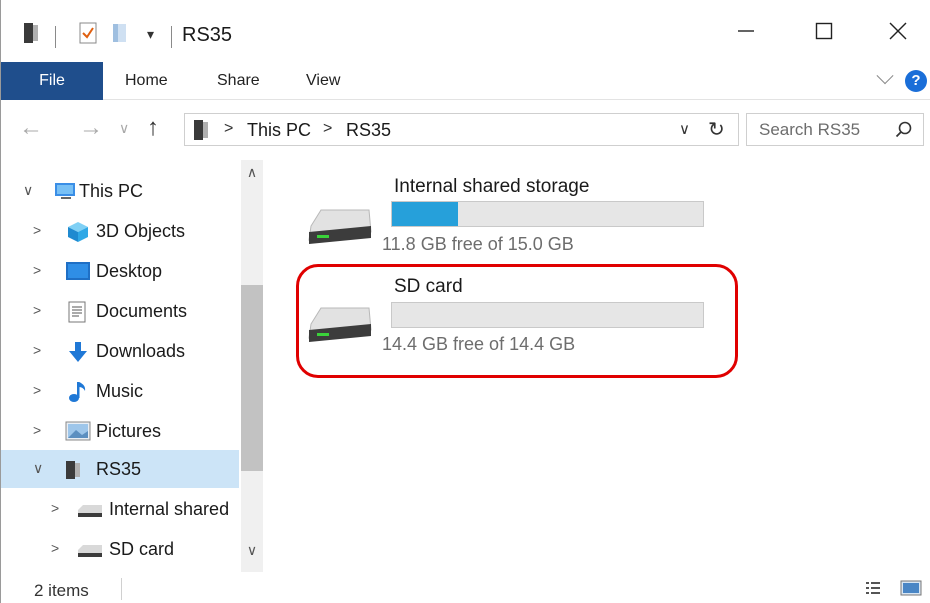 The image size is (930, 603). What do you see at coordinates (547, 214) in the screenshot?
I see `storage-usage-bar` at bounding box center [547, 214].